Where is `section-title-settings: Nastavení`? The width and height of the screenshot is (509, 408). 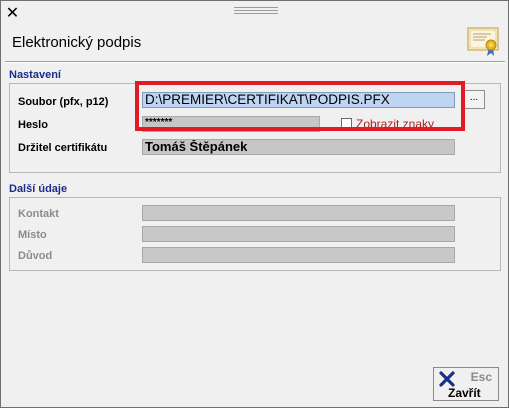 section-title-settings: Nastavení is located at coordinates (35, 75).